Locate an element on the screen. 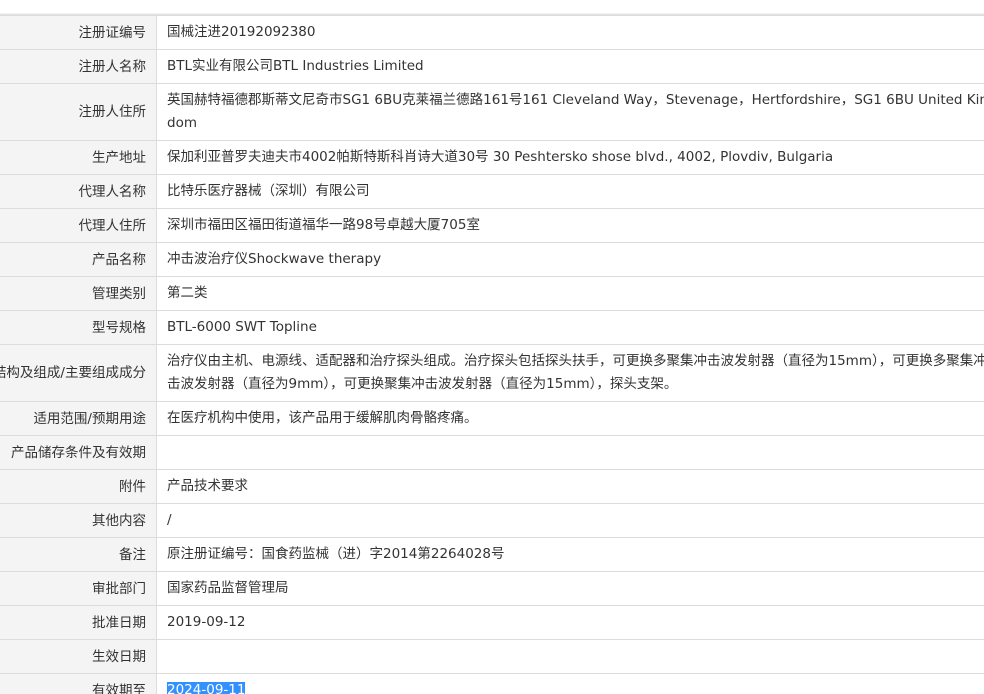 The height and width of the screenshot is (694, 984). field-value: 第二类 is located at coordinates (570, 293).